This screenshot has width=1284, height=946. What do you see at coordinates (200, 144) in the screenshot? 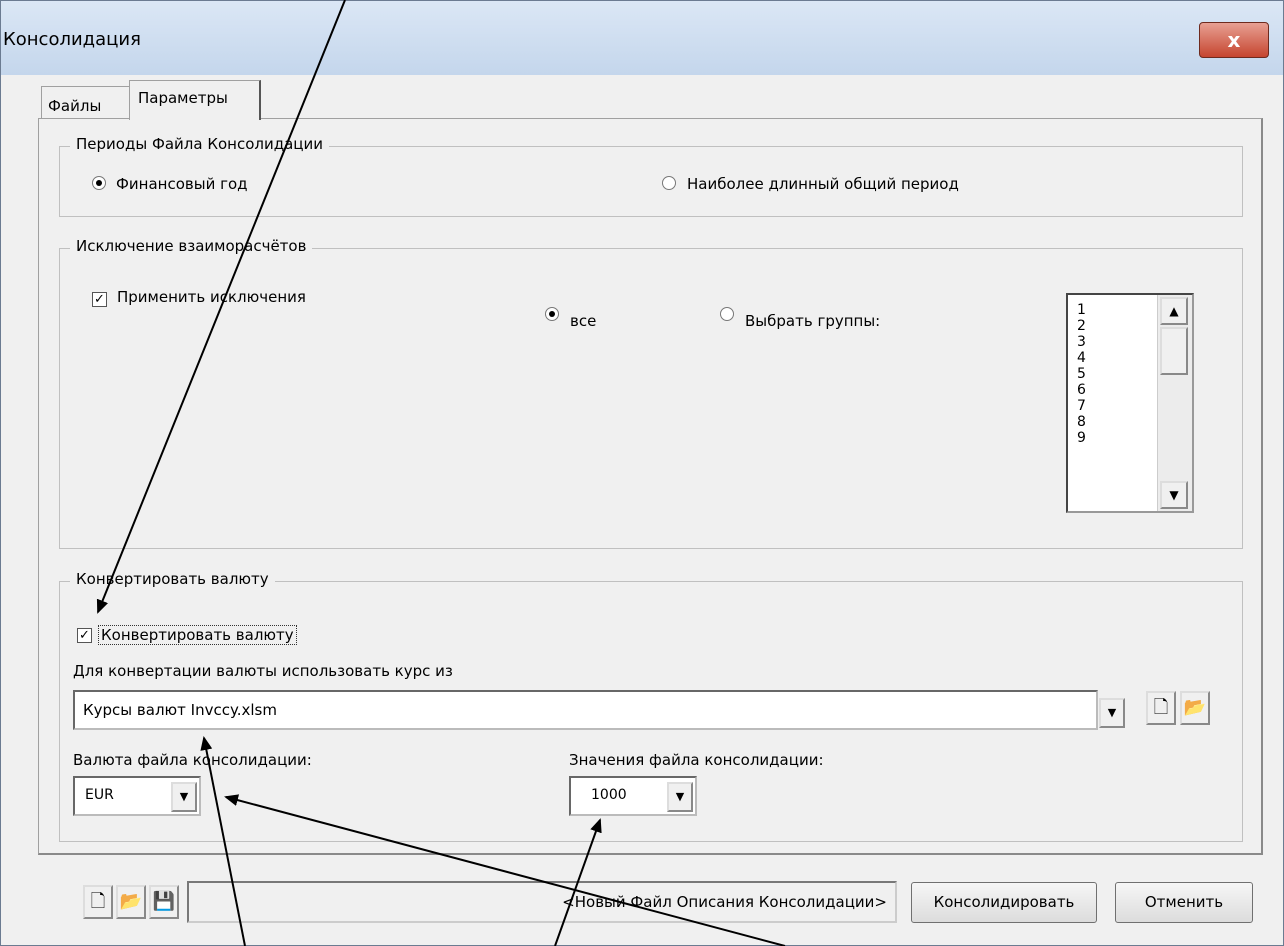
I see `periods-legend: Периоды Файла Консолидации` at bounding box center [200, 144].